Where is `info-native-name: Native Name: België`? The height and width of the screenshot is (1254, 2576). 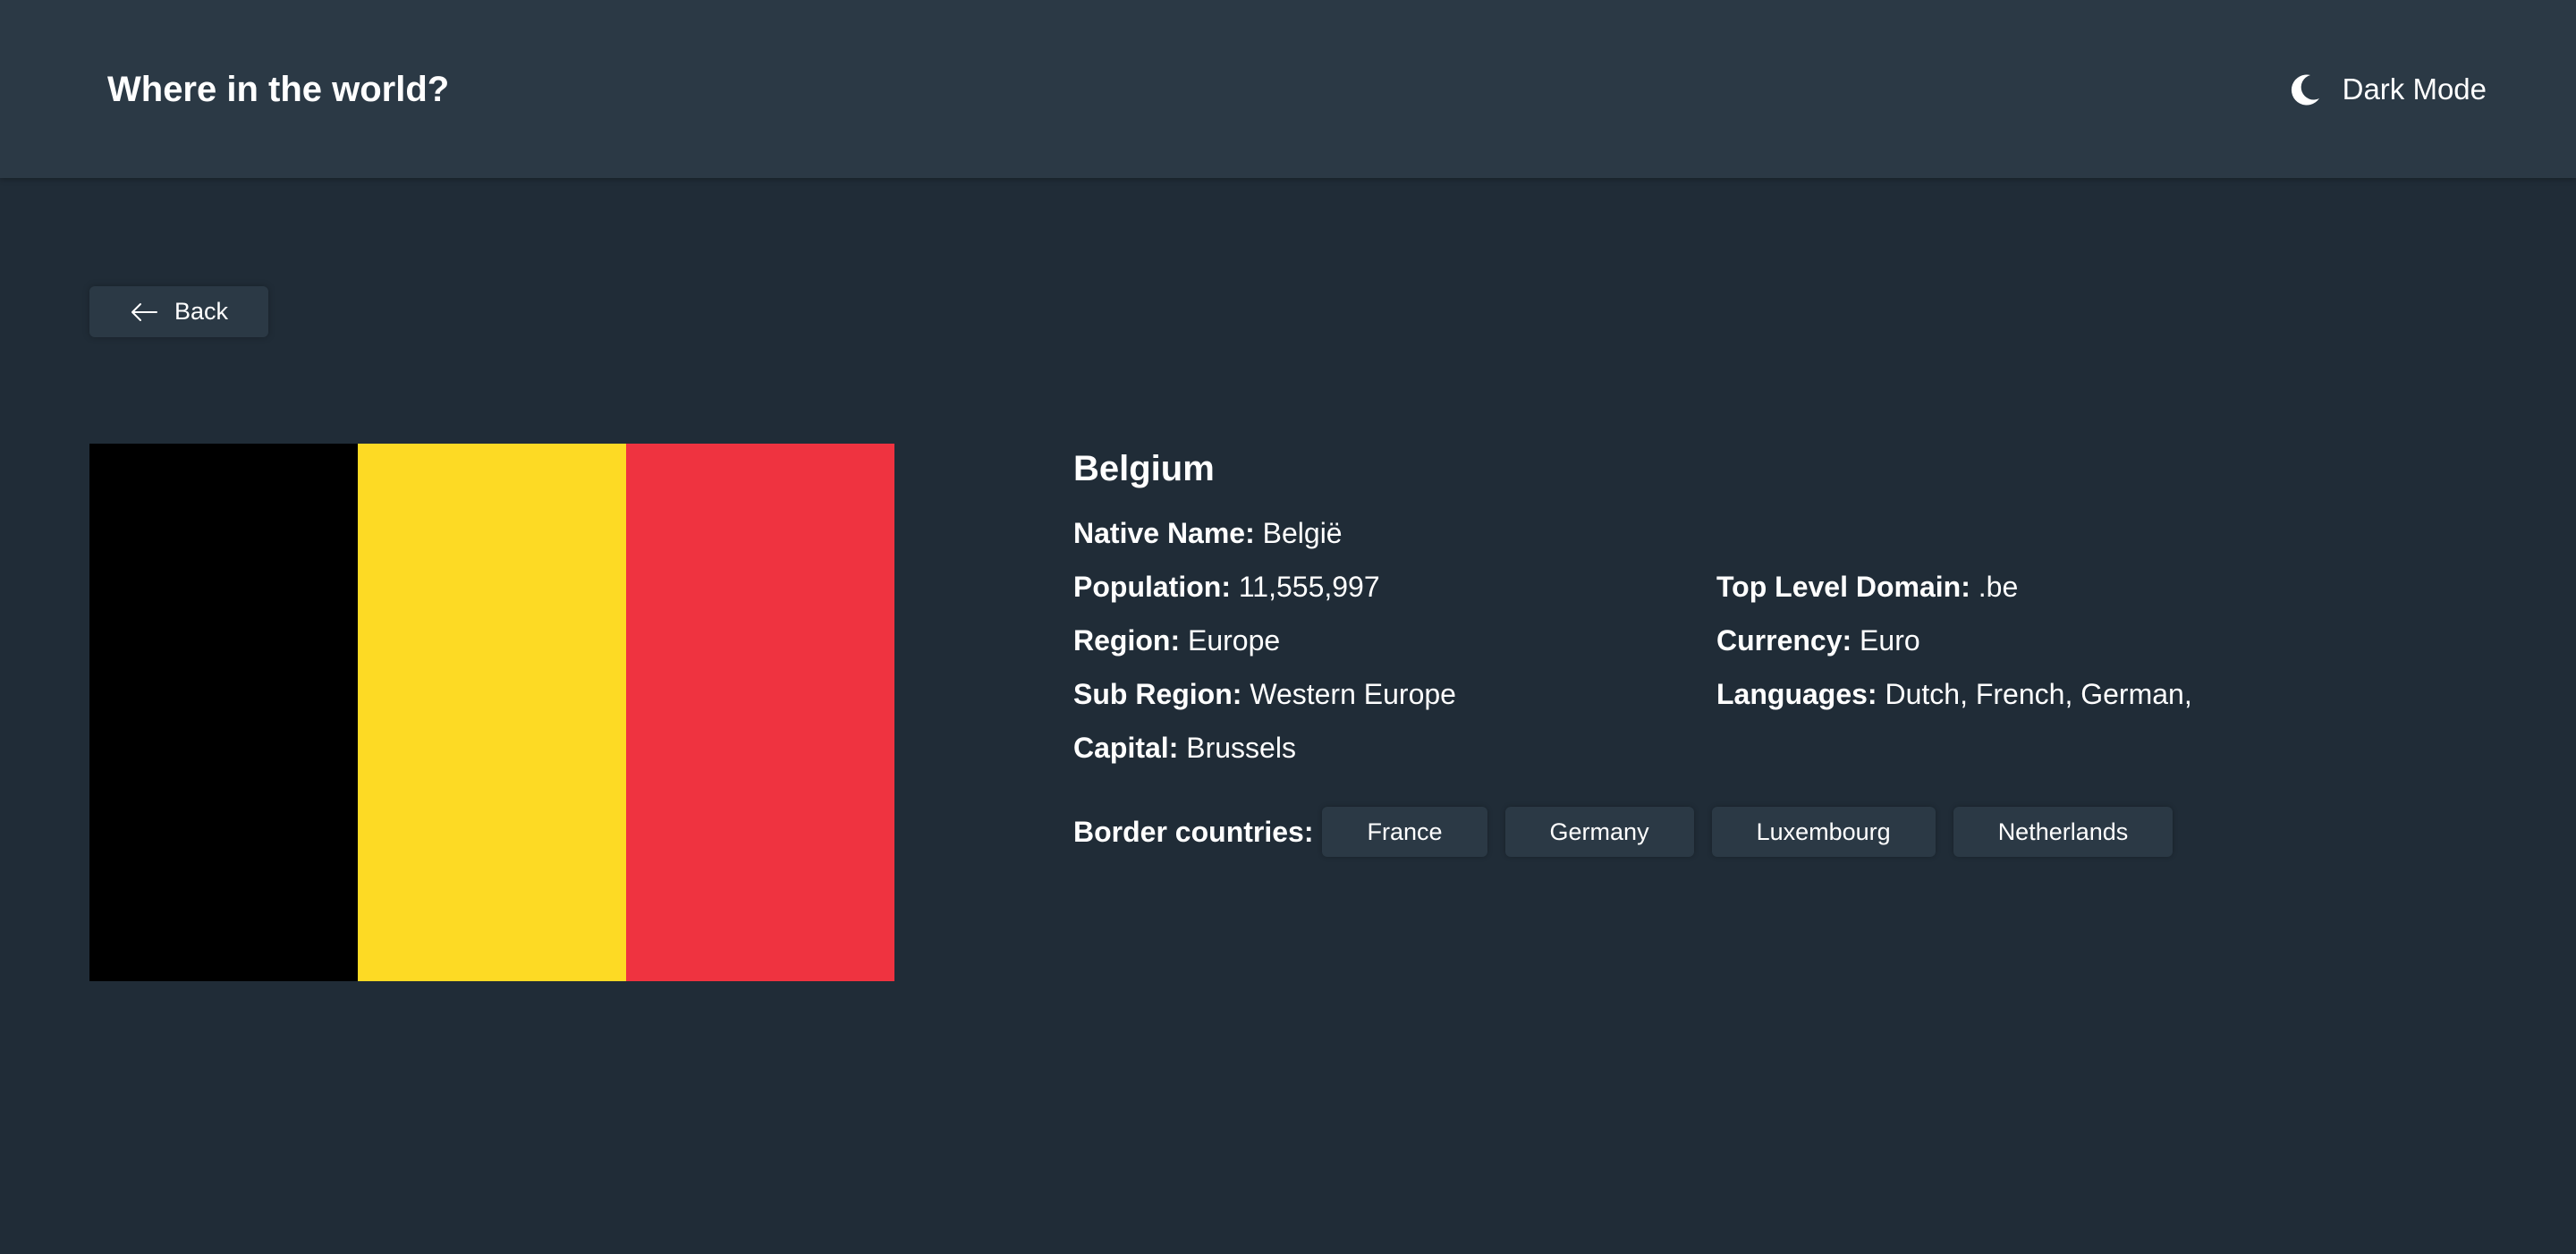 info-native-name: Native Name: België is located at coordinates (1264, 533).